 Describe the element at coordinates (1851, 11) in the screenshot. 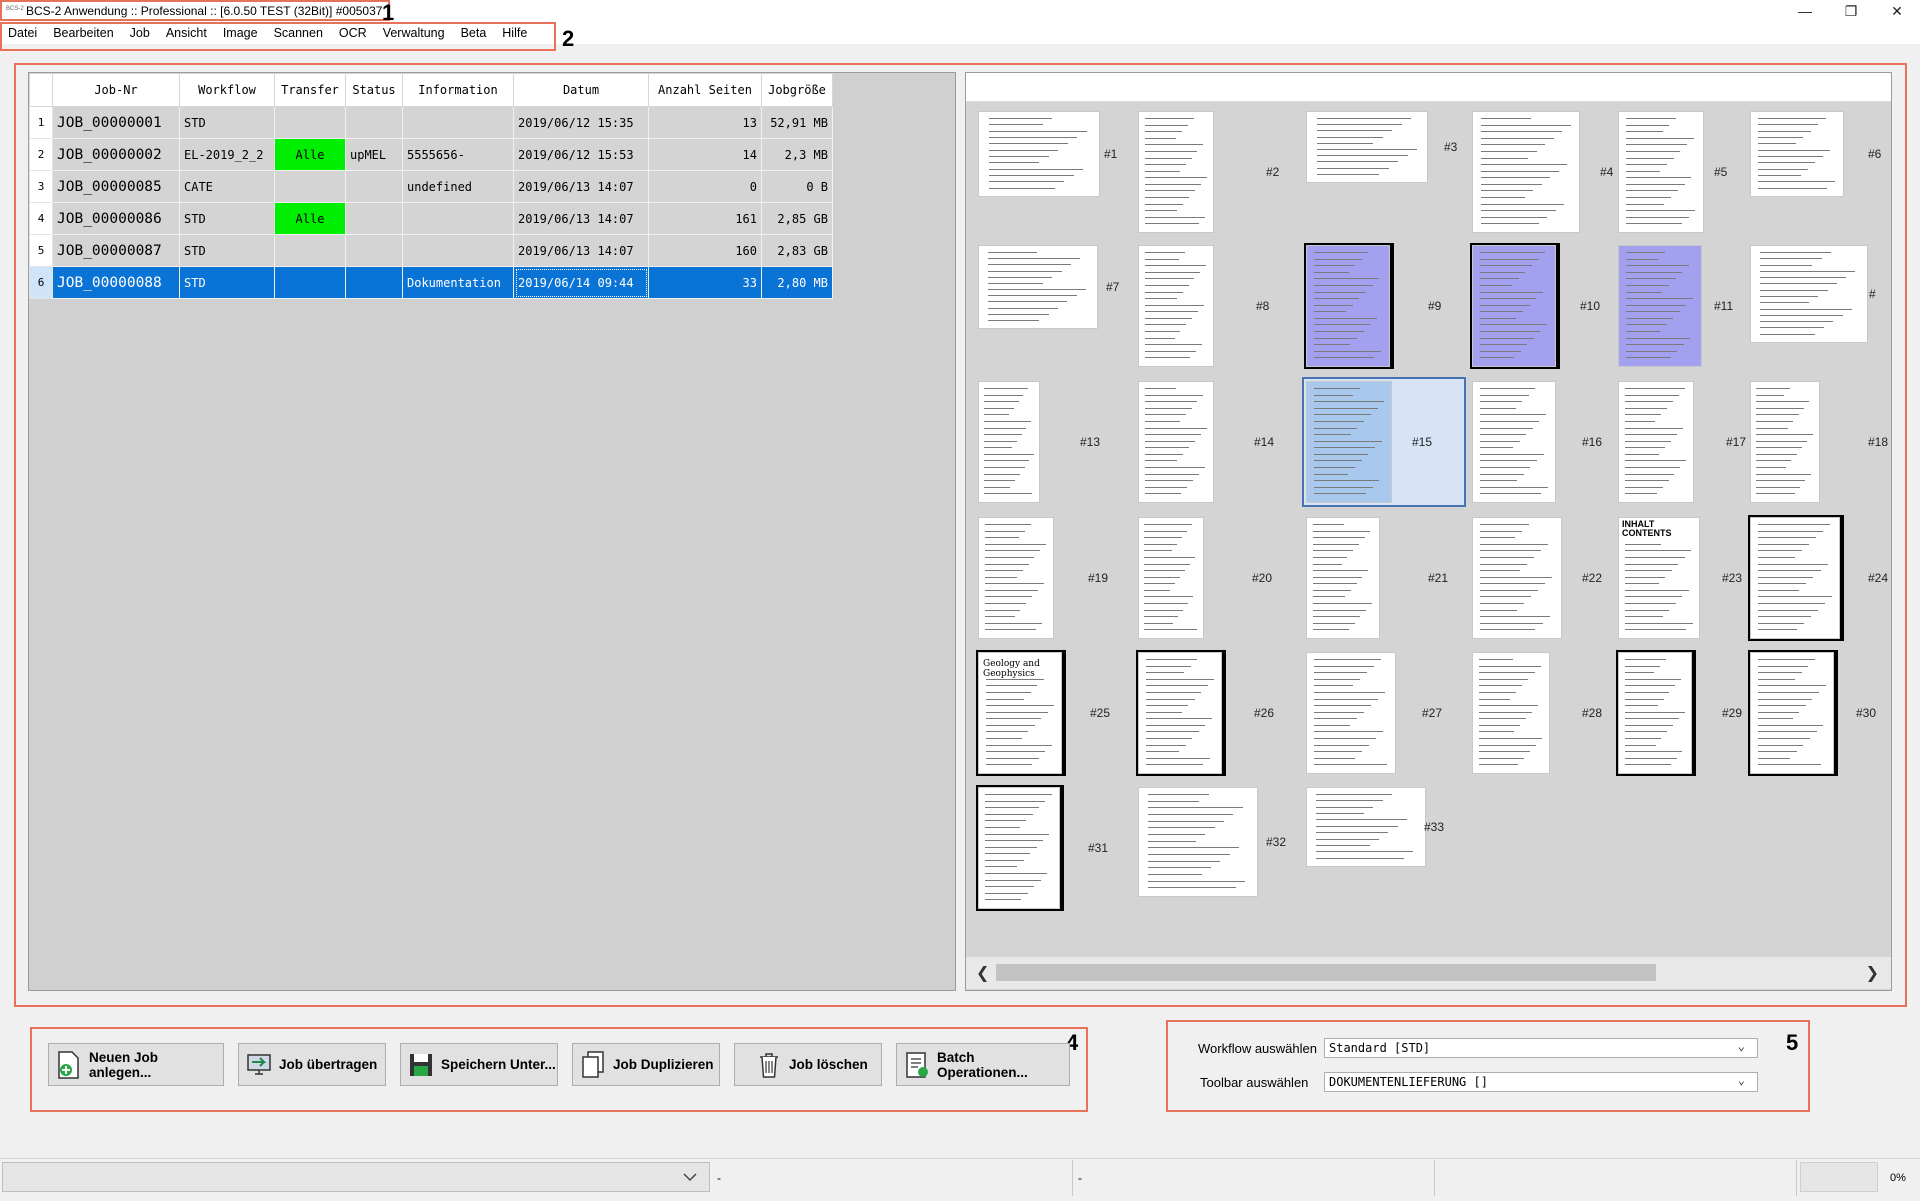

I see `restore-button: ❐` at that location.